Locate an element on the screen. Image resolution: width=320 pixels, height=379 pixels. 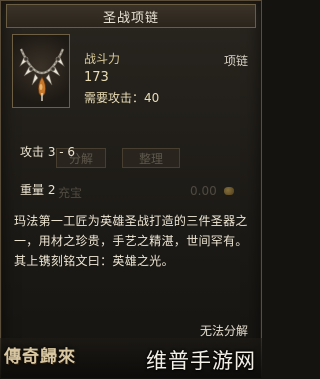
item-title: 圣战项链 is located at coordinates (130, 18).